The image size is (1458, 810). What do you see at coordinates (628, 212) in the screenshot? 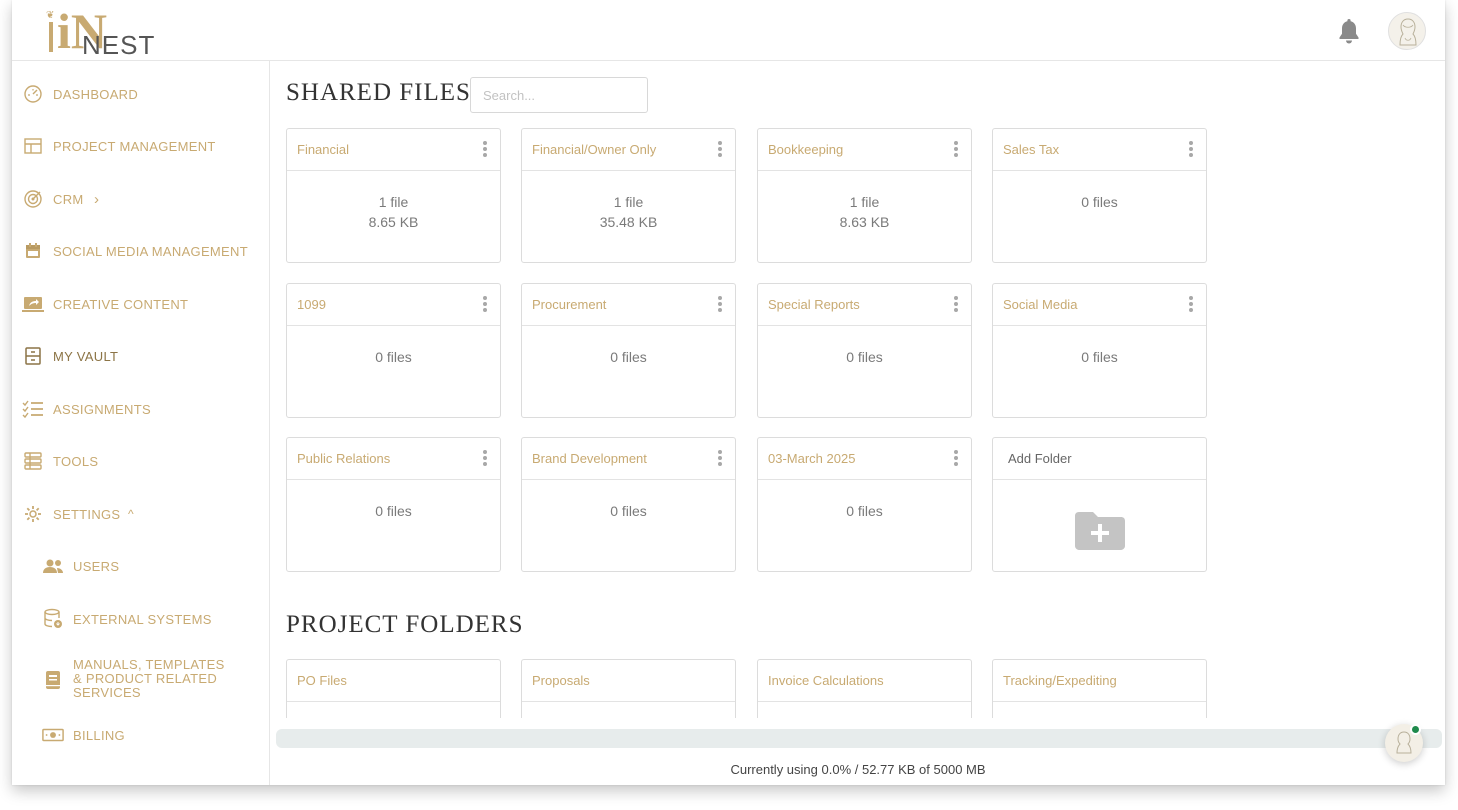
I see `folder-stats: 1 file 35.48 KB` at bounding box center [628, 212].